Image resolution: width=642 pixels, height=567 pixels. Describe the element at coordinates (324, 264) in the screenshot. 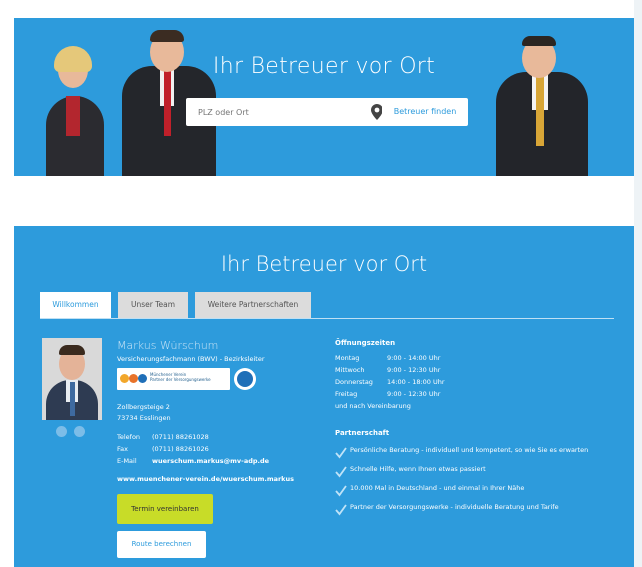

I see `section-title: Ihr Betreuer vor Ort` at that location.